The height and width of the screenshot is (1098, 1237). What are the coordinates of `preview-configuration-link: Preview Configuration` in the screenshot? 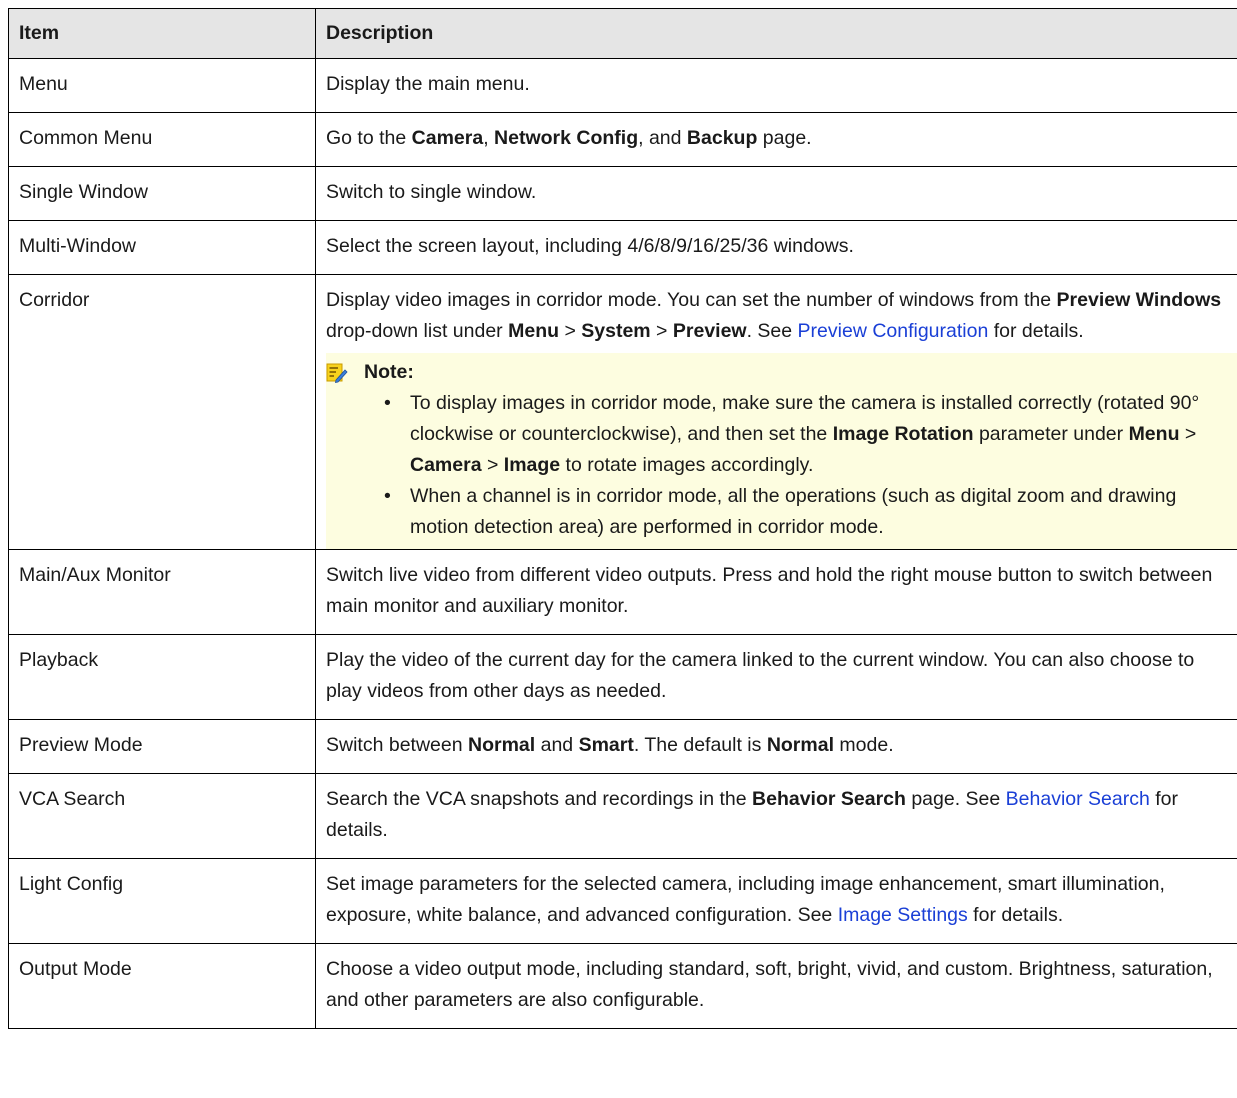 It's located at (893, 331).